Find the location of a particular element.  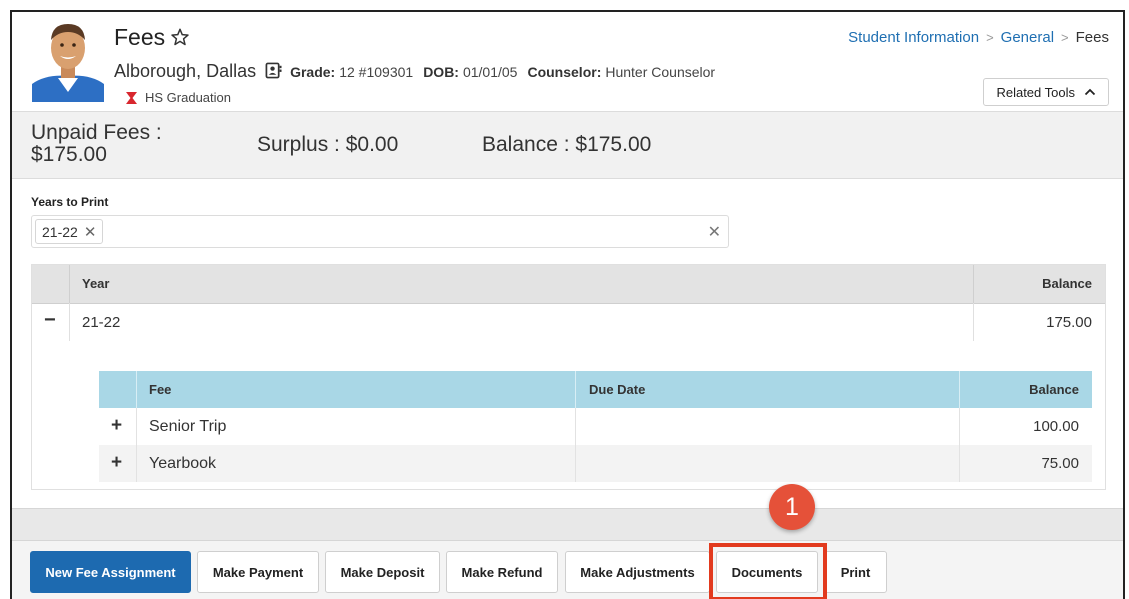

student-name: Alborough, Dallas is located at coordinates (185, 71).